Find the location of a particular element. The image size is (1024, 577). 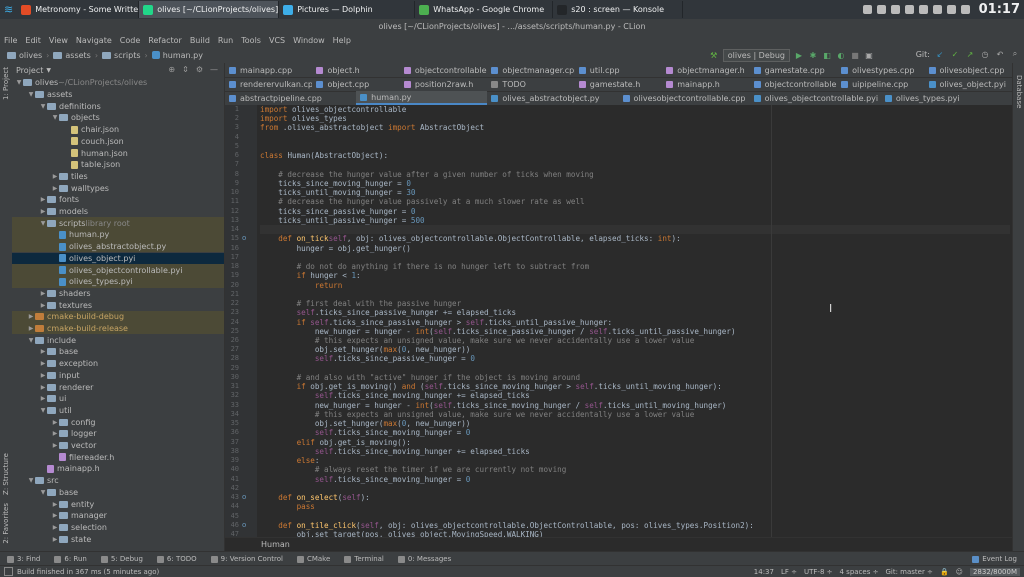

bluetooth-icon is located at coordinates (965, 9).